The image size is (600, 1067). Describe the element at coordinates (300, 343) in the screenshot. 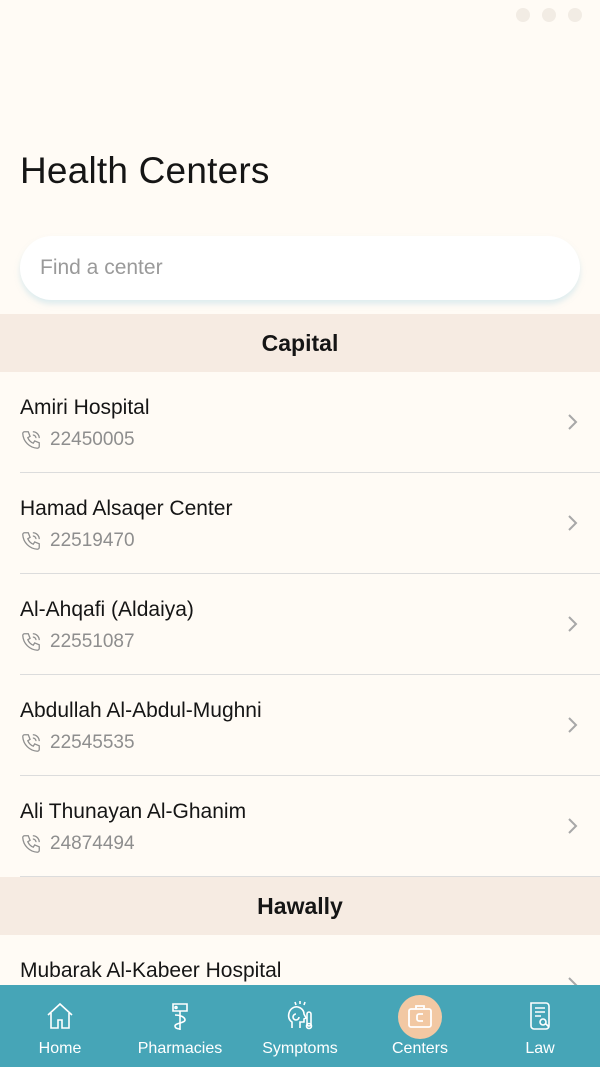

I see `section-header-capital: Capital` at that location.